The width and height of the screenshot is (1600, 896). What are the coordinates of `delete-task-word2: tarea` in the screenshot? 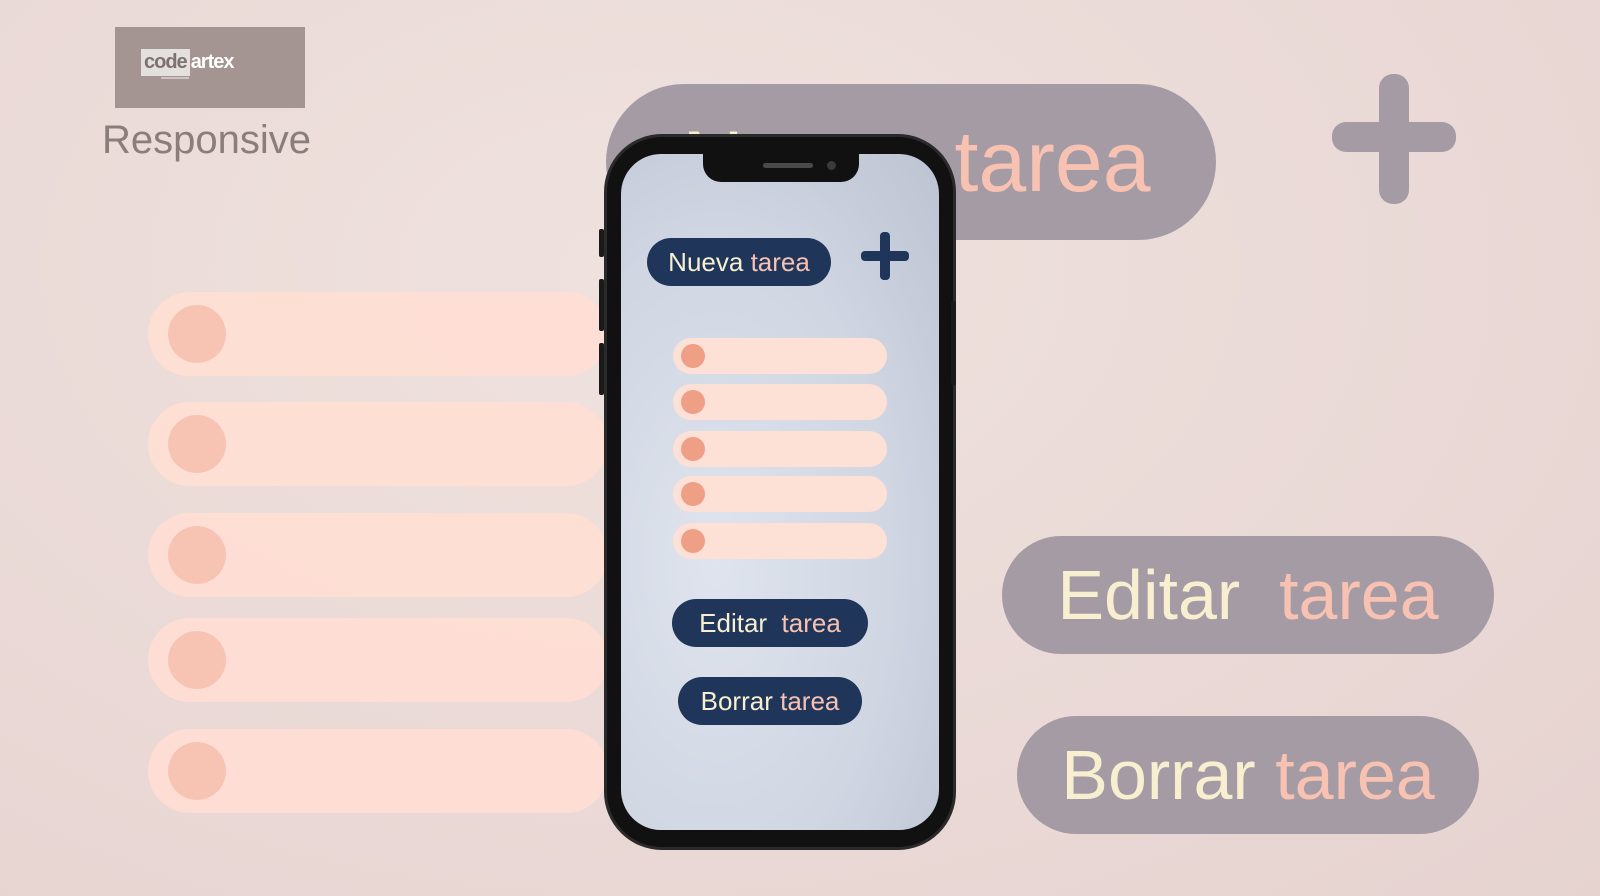 It's located at (810, 700).